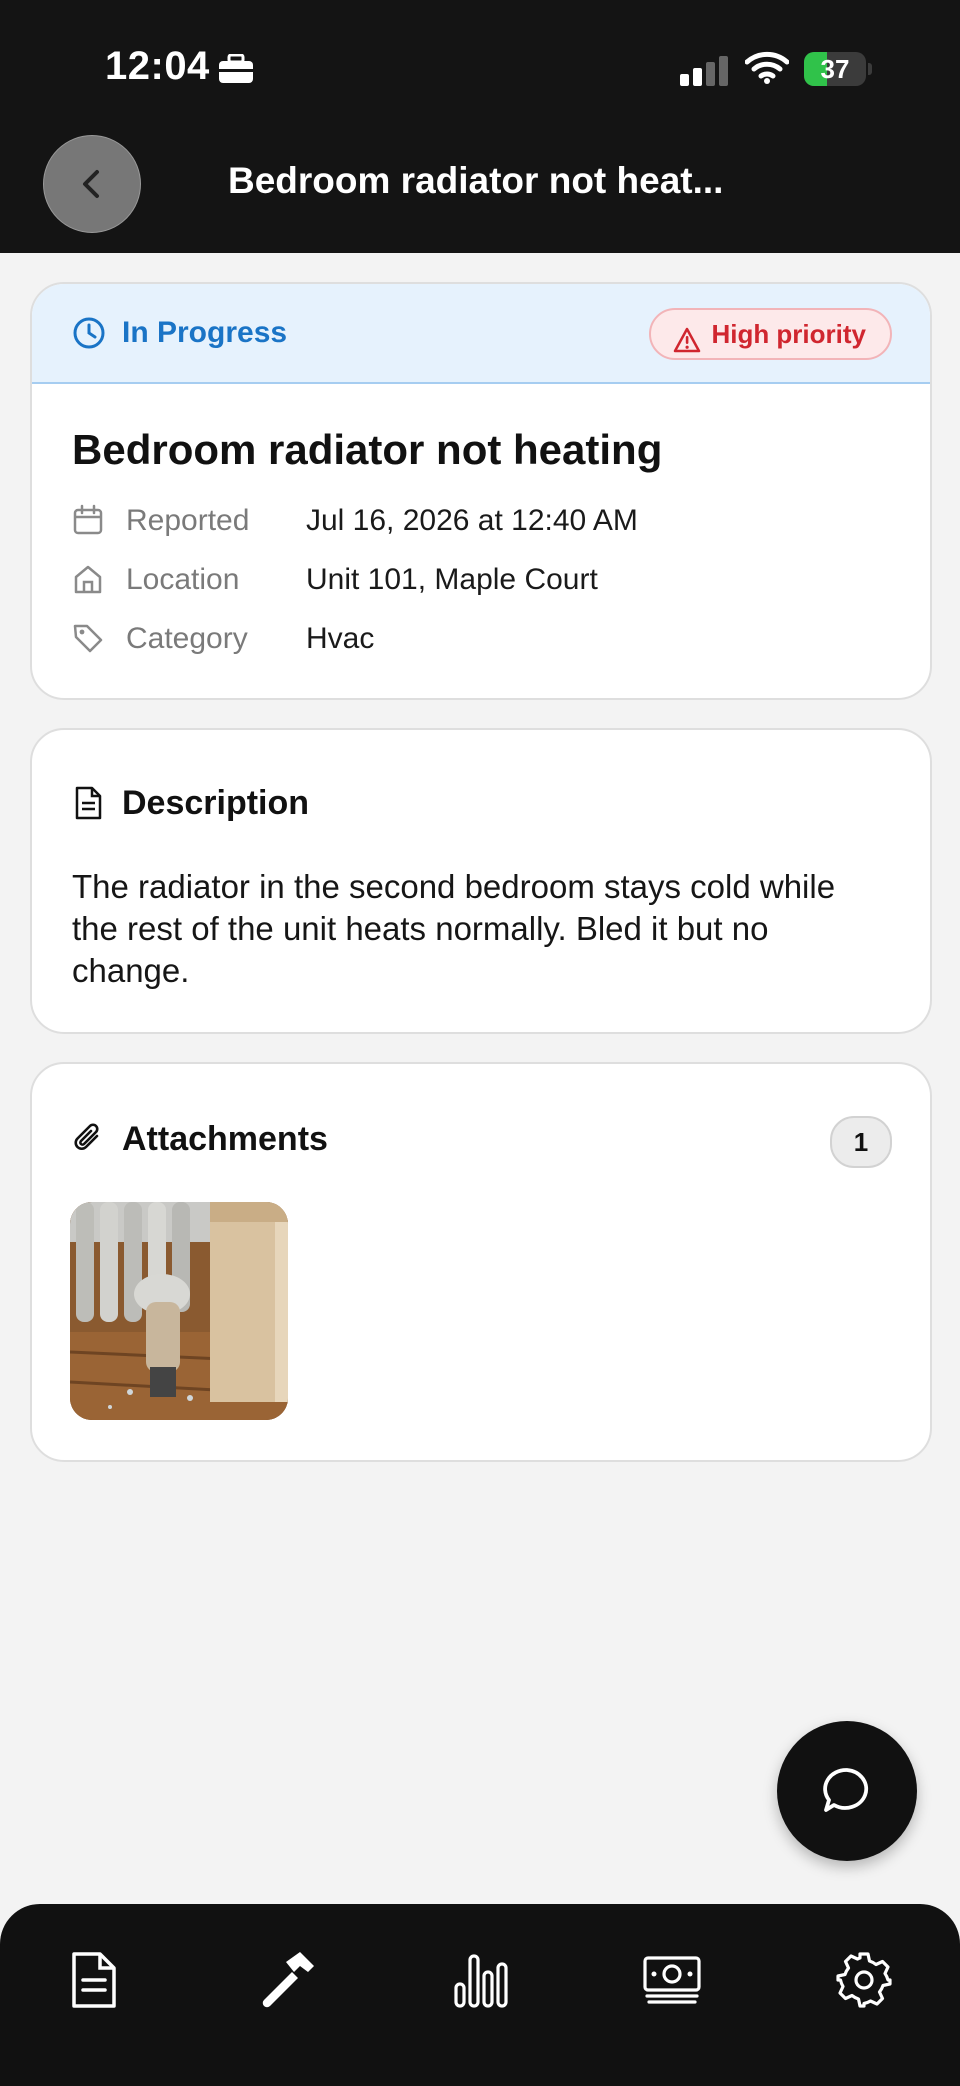 Image resolution: width=960 pixels, height=2086 pixels. What do you see at coordinates (482, 640) in the screenshot?
I see `meta-row-category: Category Hvac` at bounding box center [482, 640].